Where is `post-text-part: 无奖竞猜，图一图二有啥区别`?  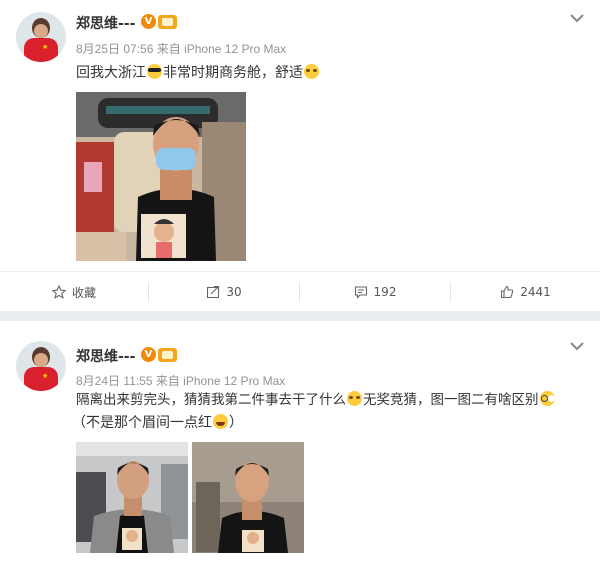
post-text-part: 无奖竞猜，图一图二有啥区别 is located at coordinates (451, 400).